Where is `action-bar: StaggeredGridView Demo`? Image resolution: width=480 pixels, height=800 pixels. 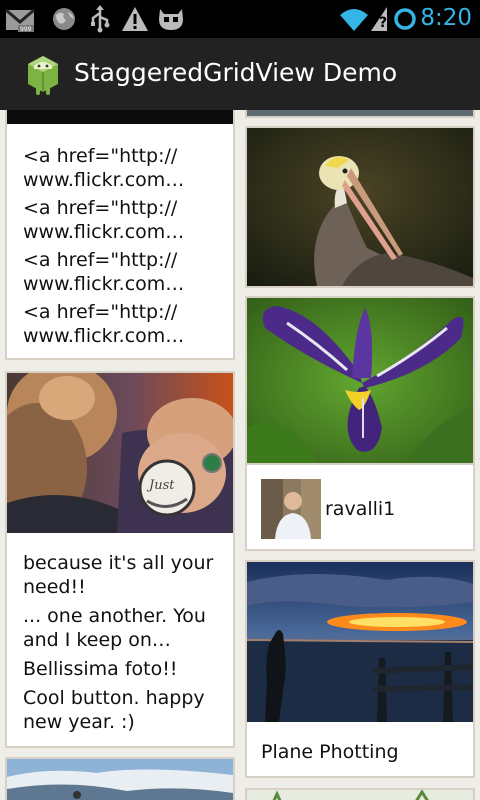
action-bar: StaggeredGridView Demo is located at coordinates (240, 74).